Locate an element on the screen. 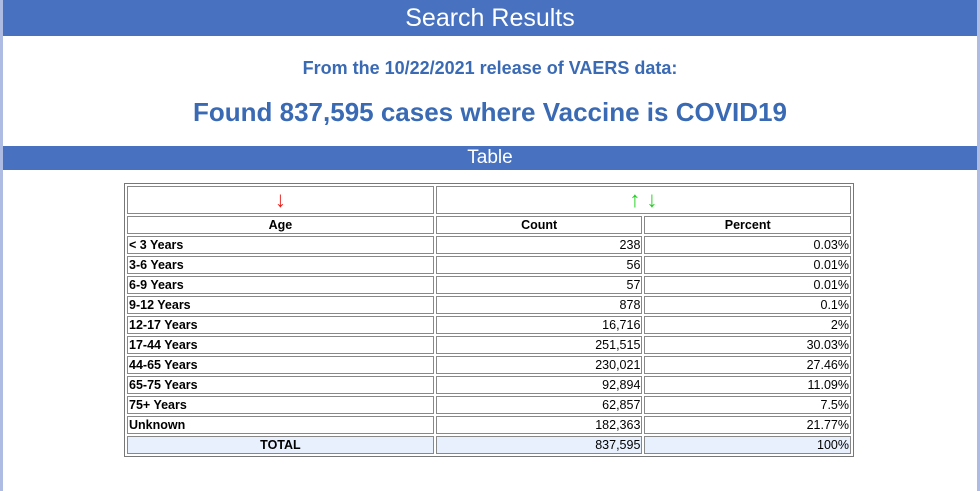  age-cell: 6-9 Years is located at coordinates (280, 285).